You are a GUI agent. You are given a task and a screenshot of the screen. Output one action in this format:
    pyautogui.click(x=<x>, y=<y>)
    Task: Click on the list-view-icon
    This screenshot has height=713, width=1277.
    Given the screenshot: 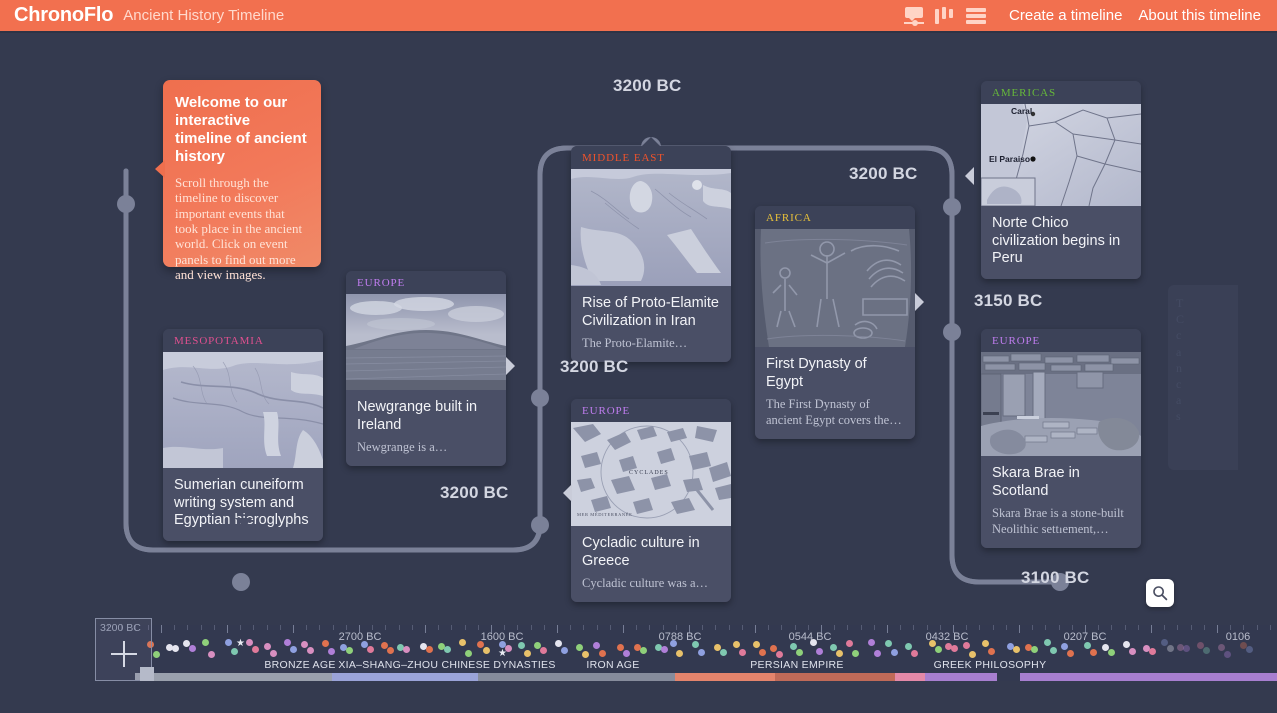 What is the action you would take?
    pyautogui.click(x=976, y=16)
    